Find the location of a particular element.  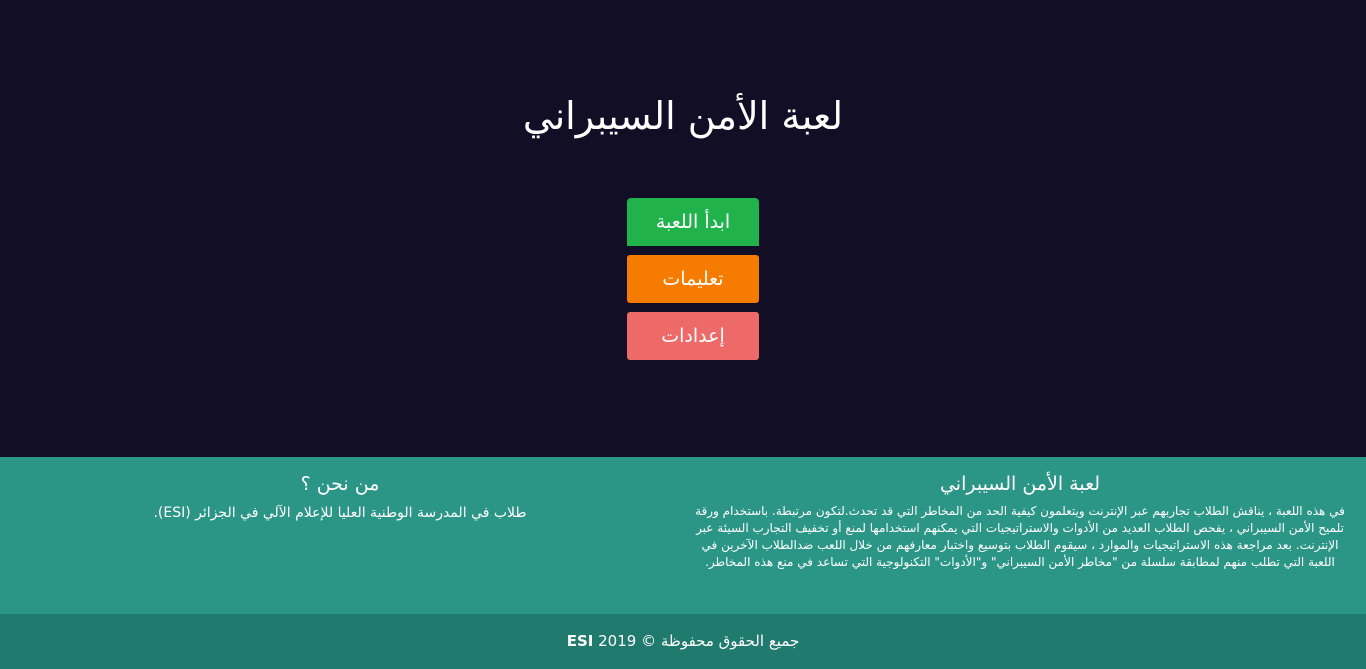

footer-rights: جميع الحقوق محفوظة © 2019 is located at coordinates (699, 641).